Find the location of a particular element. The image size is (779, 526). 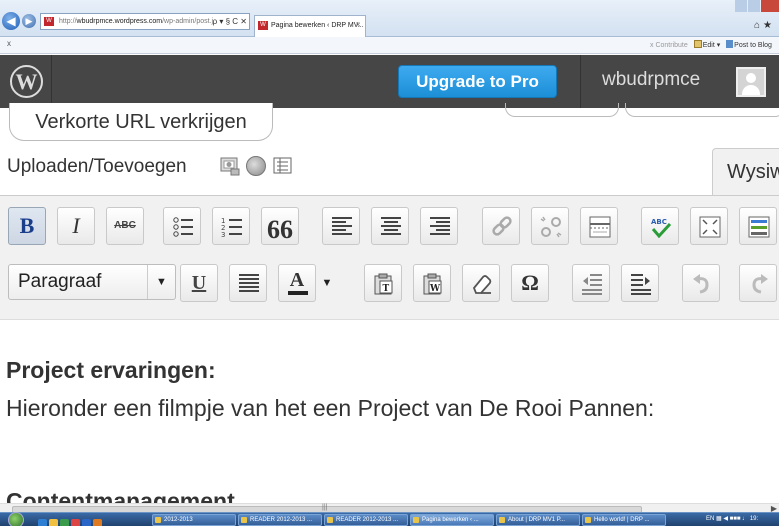

toolbar-toggle-icon is located at coordinates (759, 227).